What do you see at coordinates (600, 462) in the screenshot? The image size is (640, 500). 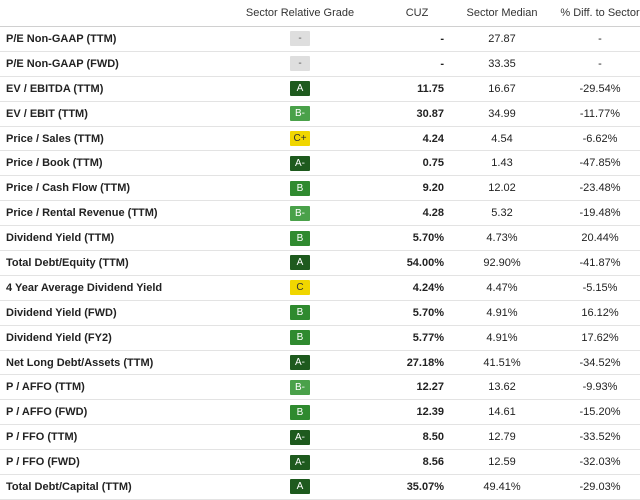 I see `diff-to-sector-value: -32.03%` at bounding box center [600, 462].